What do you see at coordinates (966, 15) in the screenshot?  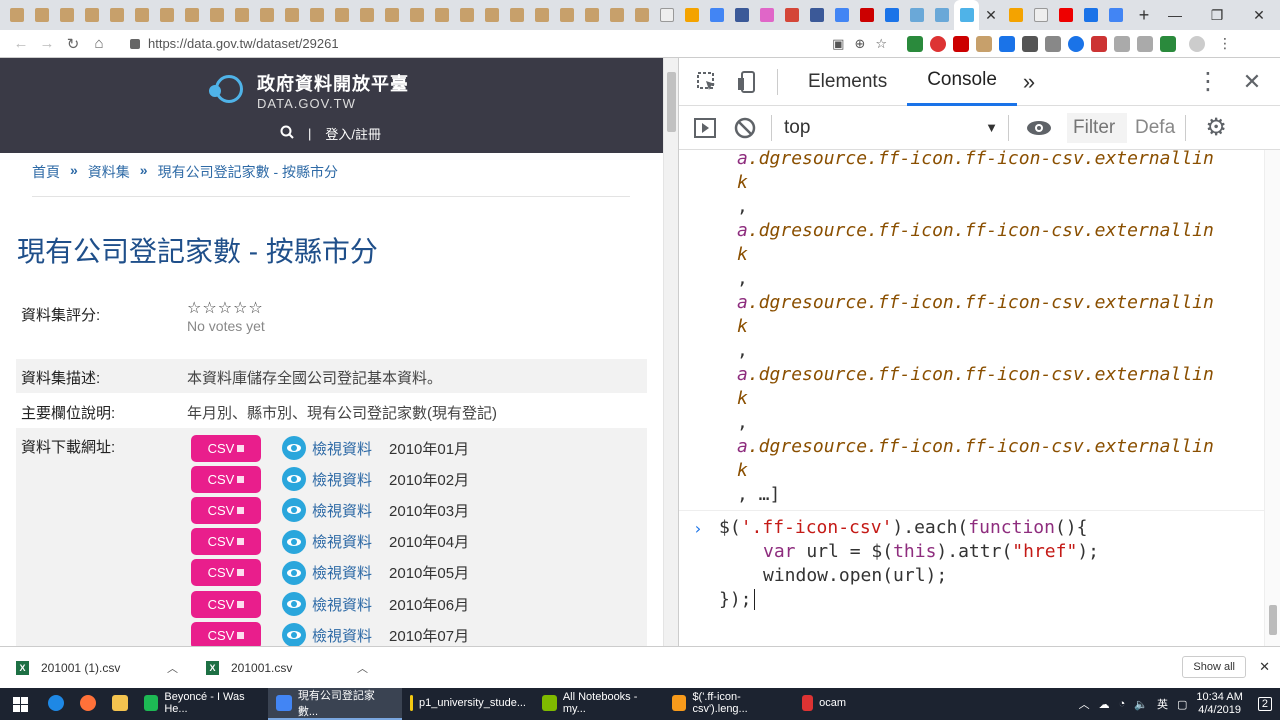 I see `tab-active` at bounding box center [966, 15].